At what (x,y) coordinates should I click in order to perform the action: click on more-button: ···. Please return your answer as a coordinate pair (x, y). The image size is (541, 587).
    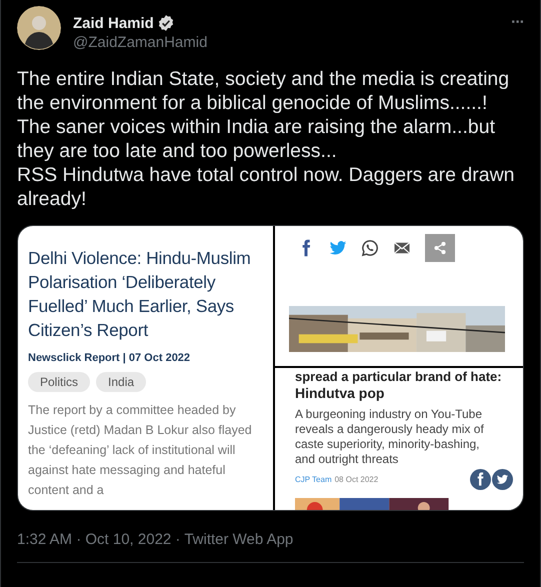
    Looking at the image, I should click on (517, 23).